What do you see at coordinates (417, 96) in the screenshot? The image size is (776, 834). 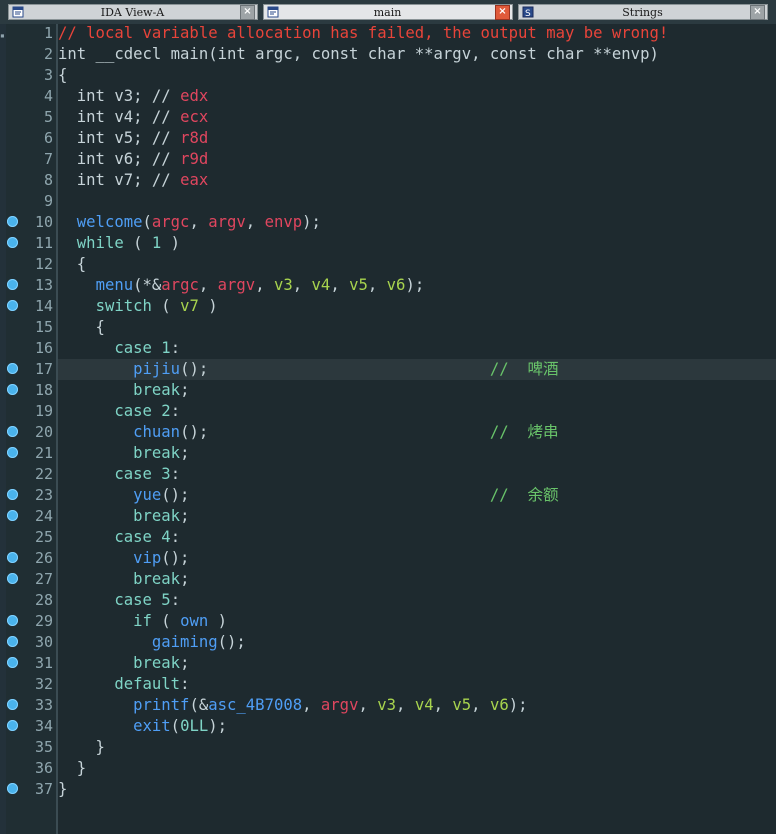 I see `code-text: int v3; // edx` at bounding box center [417, 96].